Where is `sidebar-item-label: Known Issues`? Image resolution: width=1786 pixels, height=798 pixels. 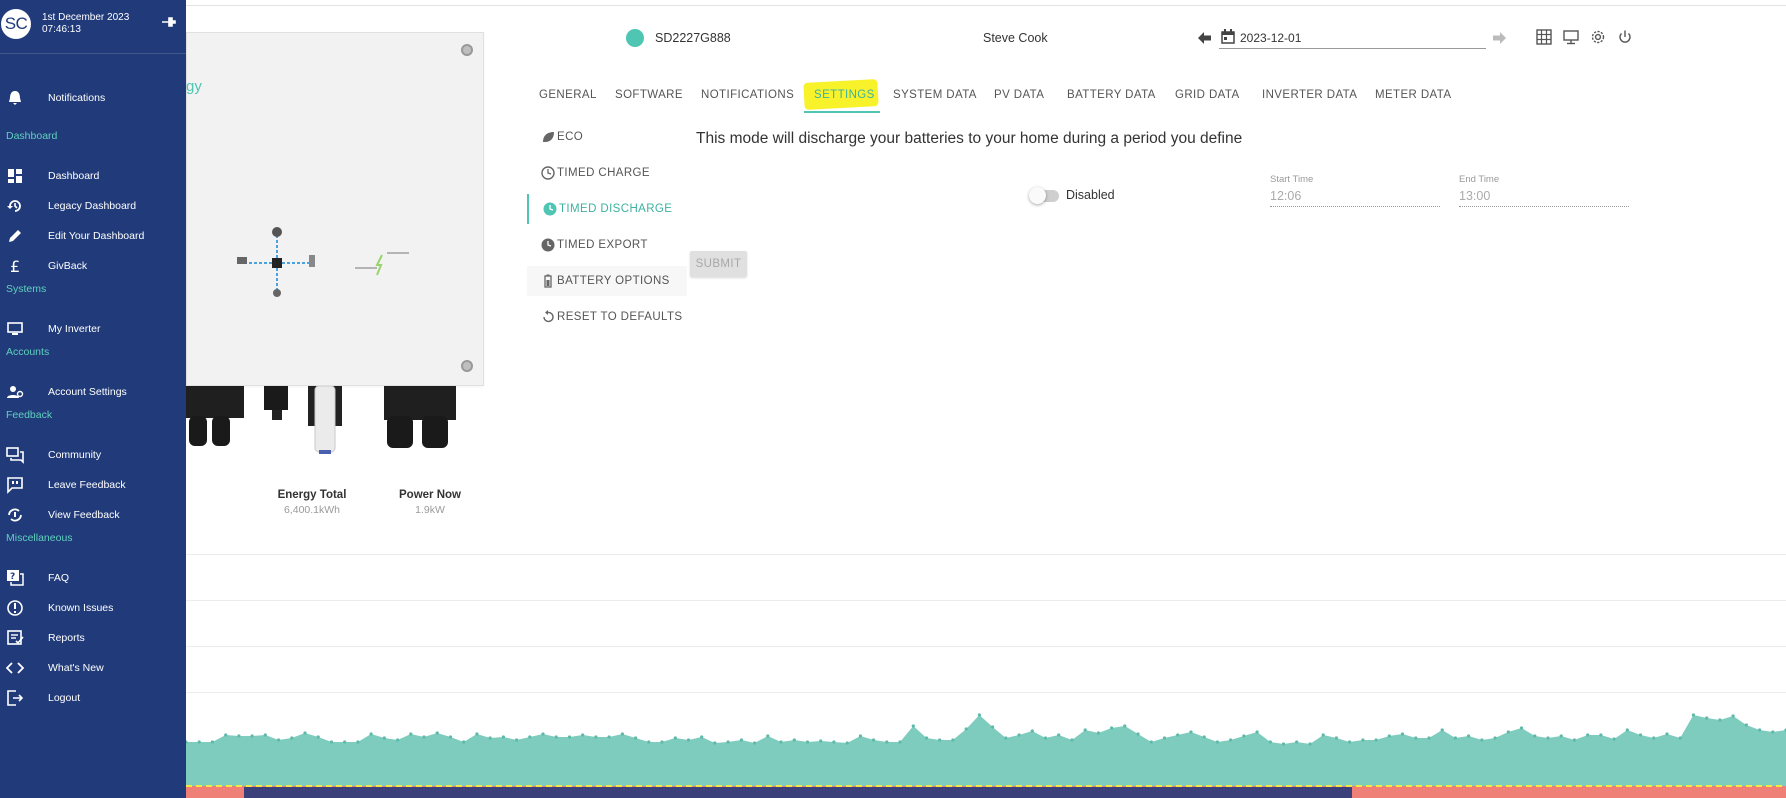 sidebar-item-label: Known Issues is located at coordinates (81, 608).